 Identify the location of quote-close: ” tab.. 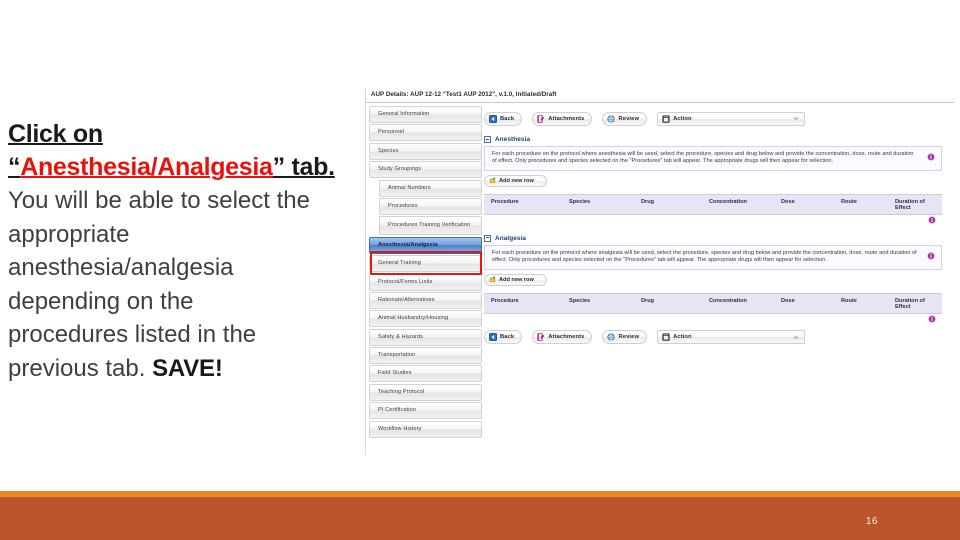
(303, 167).